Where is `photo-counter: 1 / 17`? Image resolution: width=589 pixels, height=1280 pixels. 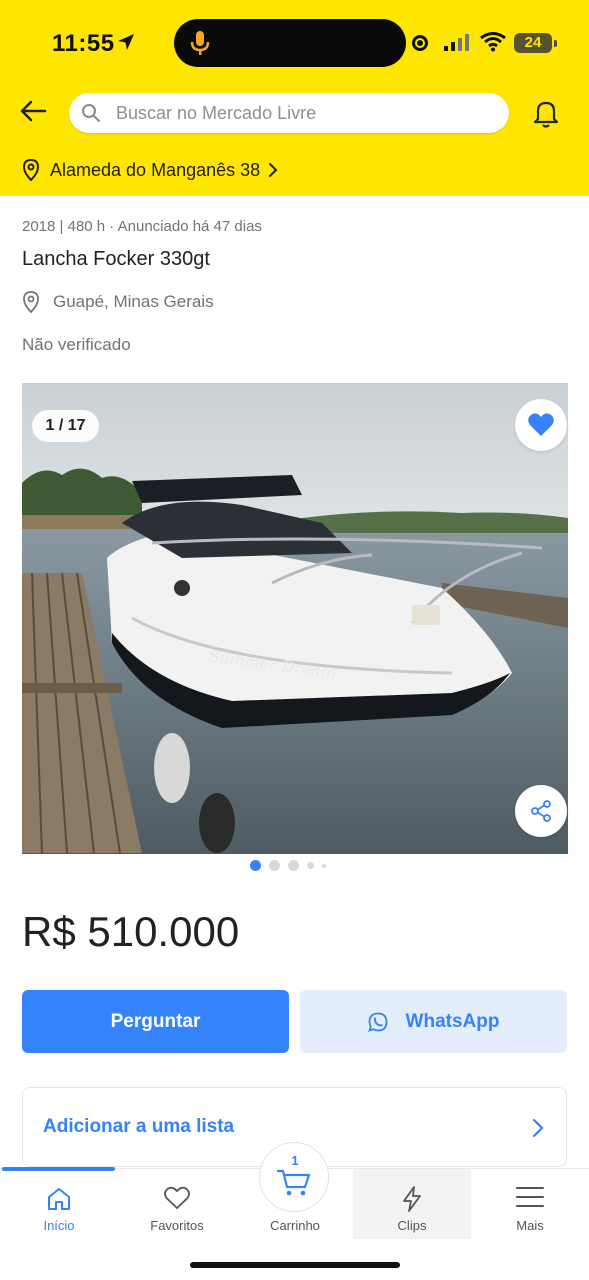 photo-counter: 1 / 17 is located at coordinates (65, 426).